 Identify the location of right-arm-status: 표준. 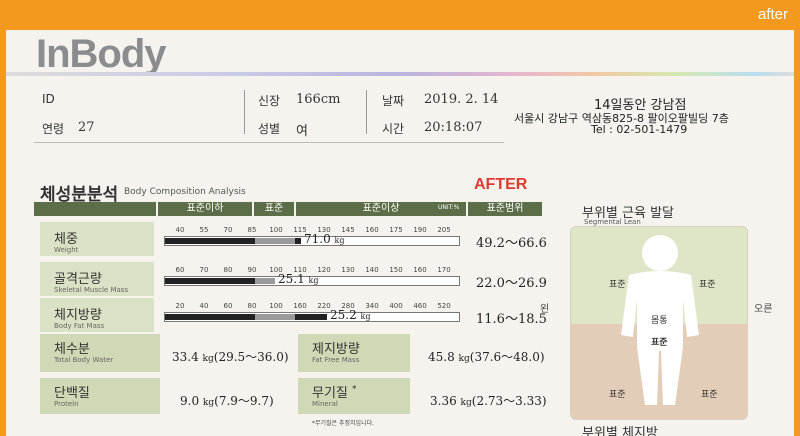
(707, 285).